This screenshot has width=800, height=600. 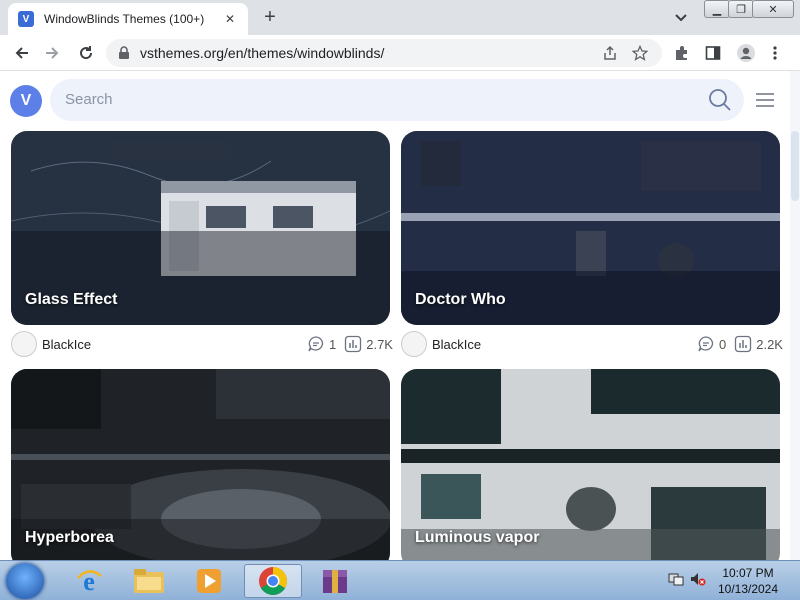 I want to click on media-player-icon, so click(x=209, y=581).